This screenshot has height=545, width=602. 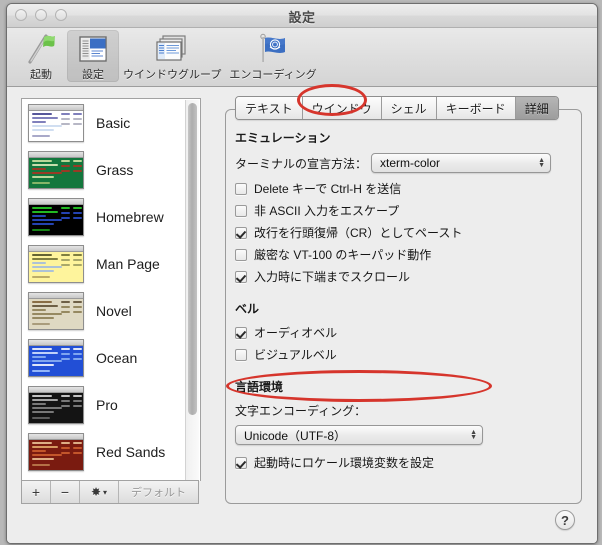 What do you see at coordinates (536, 108) in the screenshot?
I see `tab-advanced: 詳細` at bounding box center [536, 108].